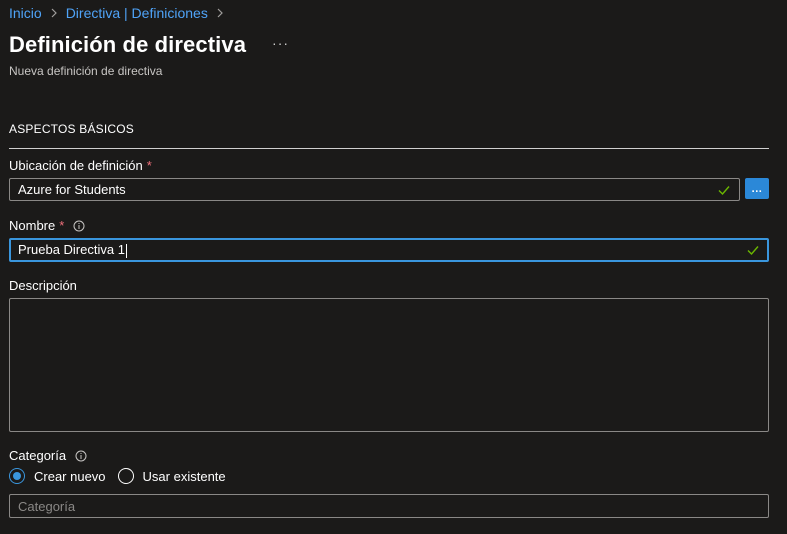  I want to click on radio-unchecked-icon, so click(125, 476).